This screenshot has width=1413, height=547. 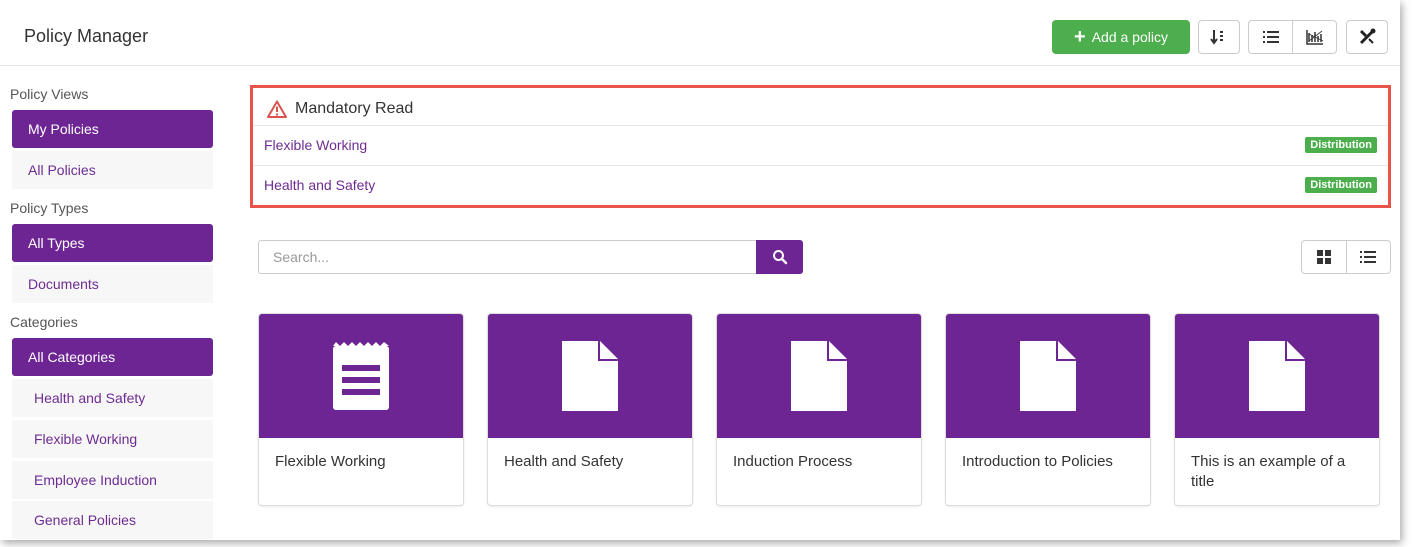 What do you see at coordinates (112, 243) in the screenshot?
I see `sidebar-item-all-types: All Types` at bounding box center [112, 243].